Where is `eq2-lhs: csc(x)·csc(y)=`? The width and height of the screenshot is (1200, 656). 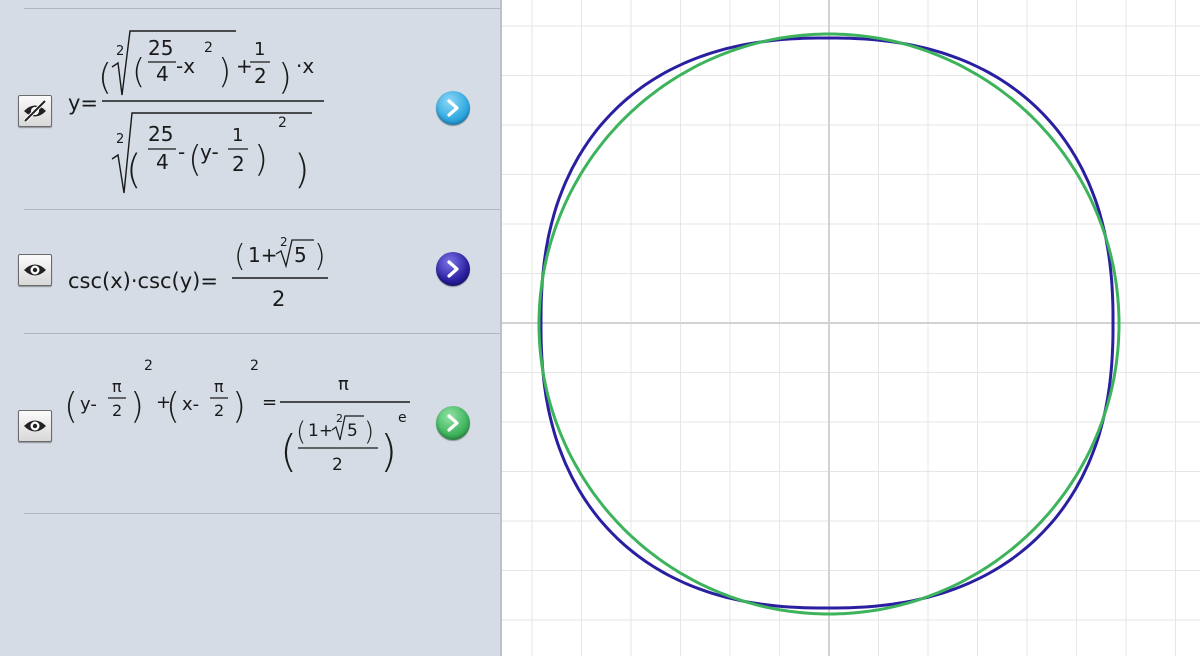 eq2-lhs: csc(x)·csc(y)= is located at coordinates (143, 281).